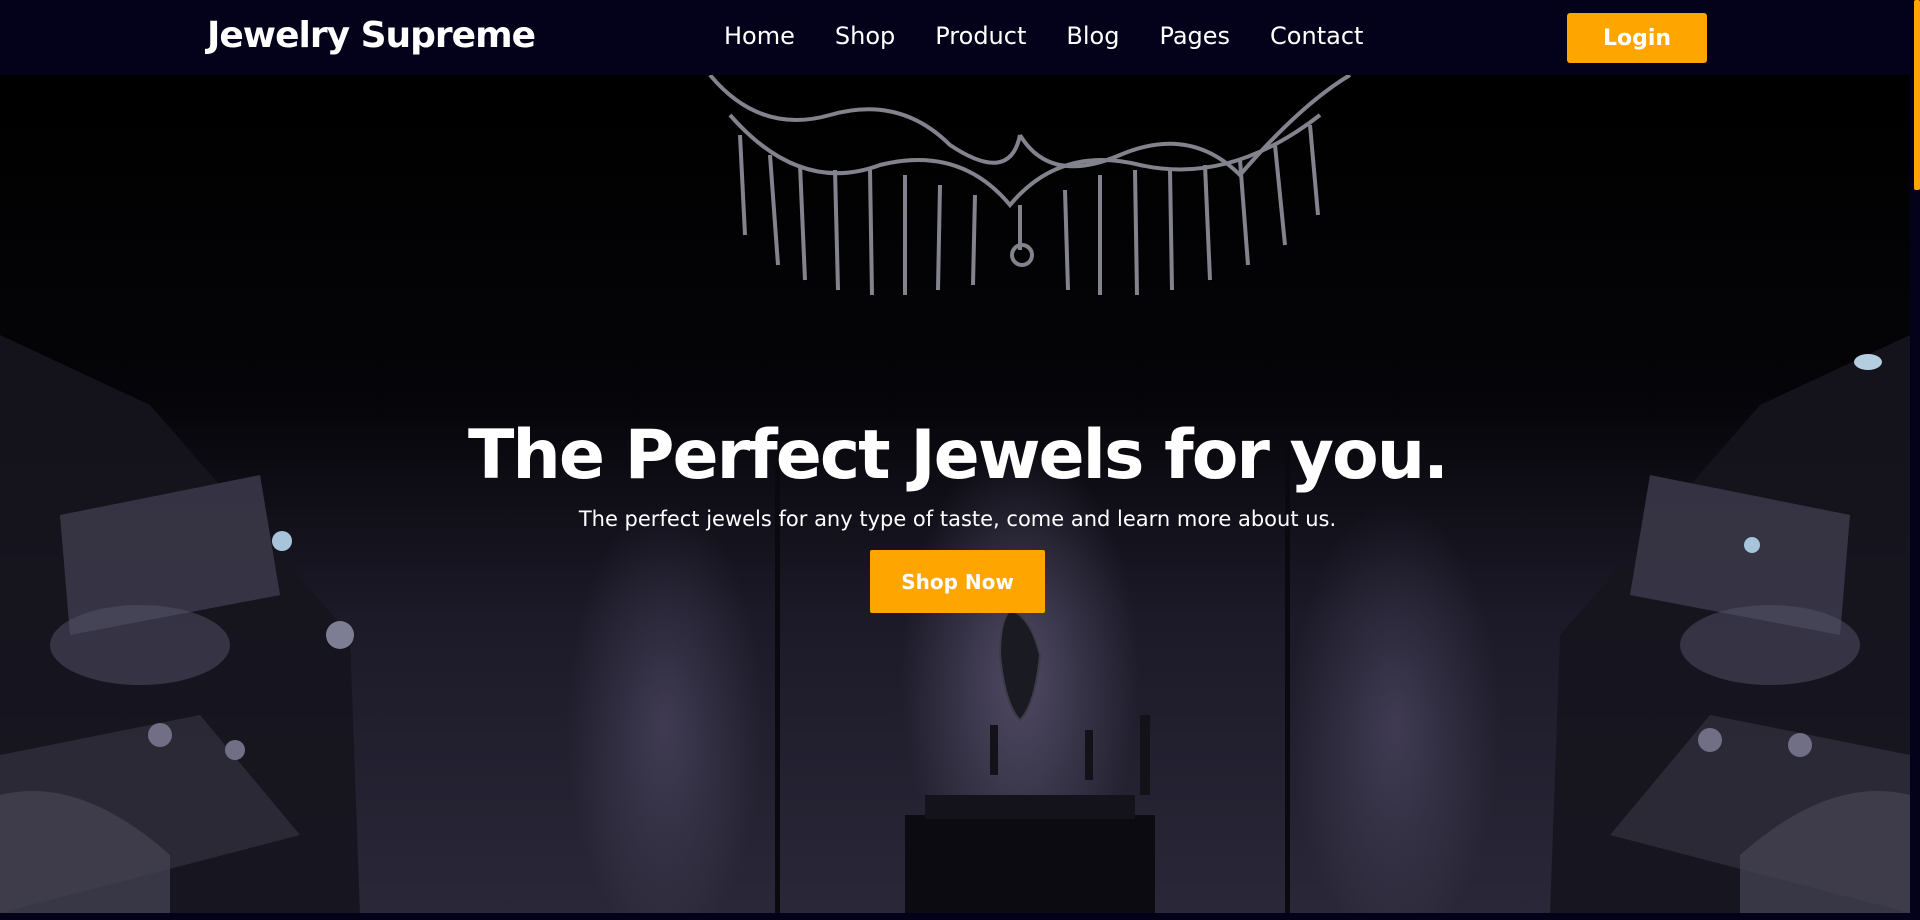 Image resolution: width=1920 pixels, height=920 pixels. I want to click on shop-now-button: Shop Now, so click(957, 581).